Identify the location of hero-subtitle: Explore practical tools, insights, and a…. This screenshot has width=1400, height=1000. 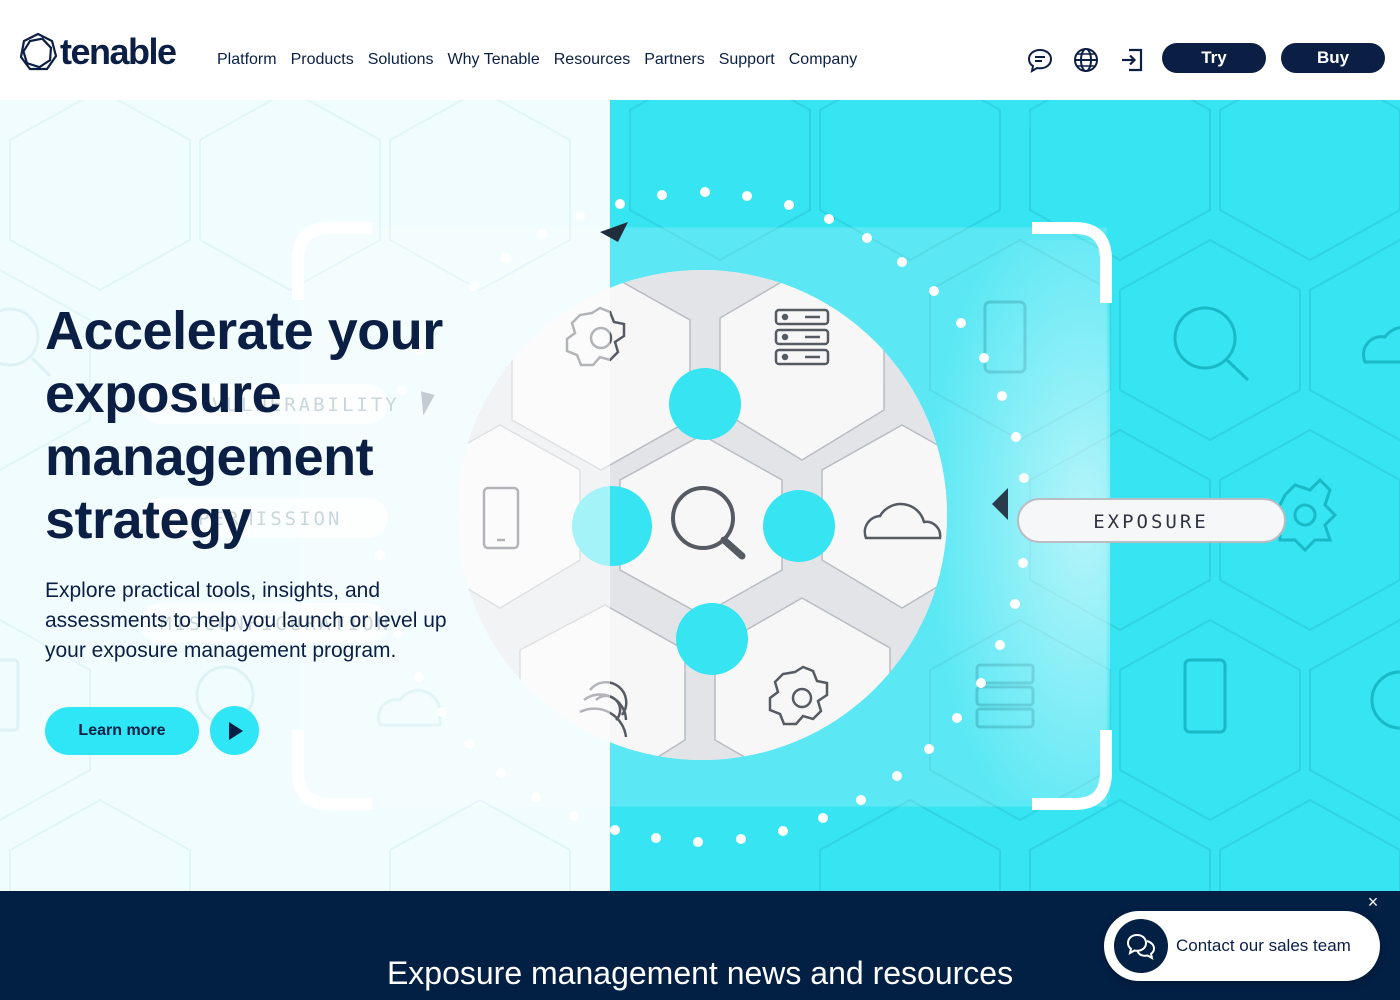
(246, 620).